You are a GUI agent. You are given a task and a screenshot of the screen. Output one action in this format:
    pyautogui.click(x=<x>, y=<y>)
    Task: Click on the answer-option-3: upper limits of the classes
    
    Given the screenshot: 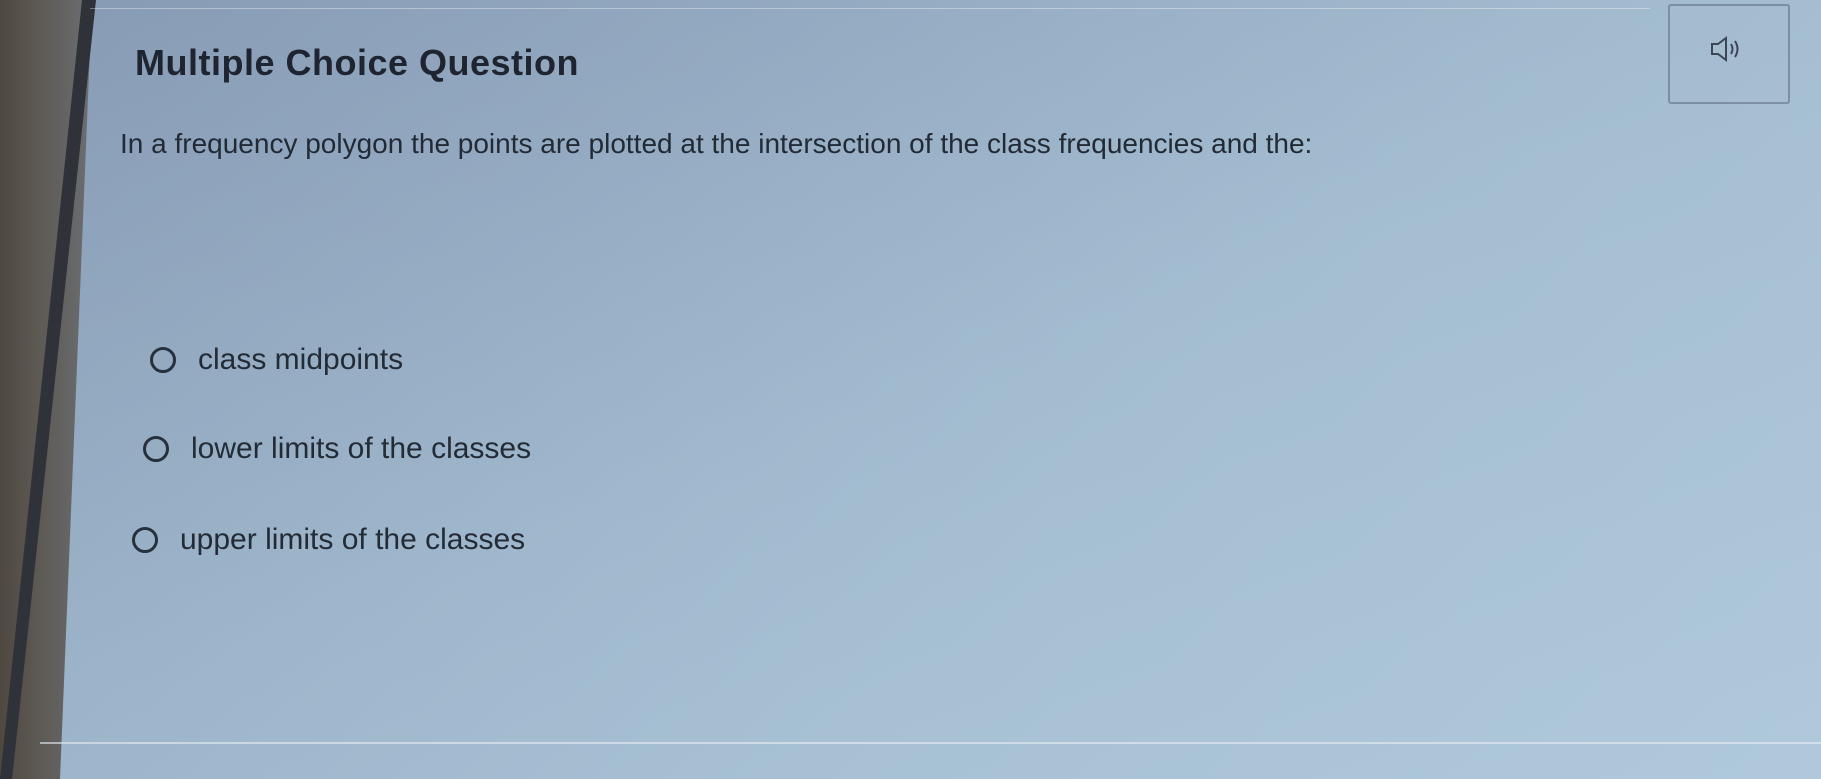 What is the action you would take?
    pyautogui.click(x=328, y=540)
    